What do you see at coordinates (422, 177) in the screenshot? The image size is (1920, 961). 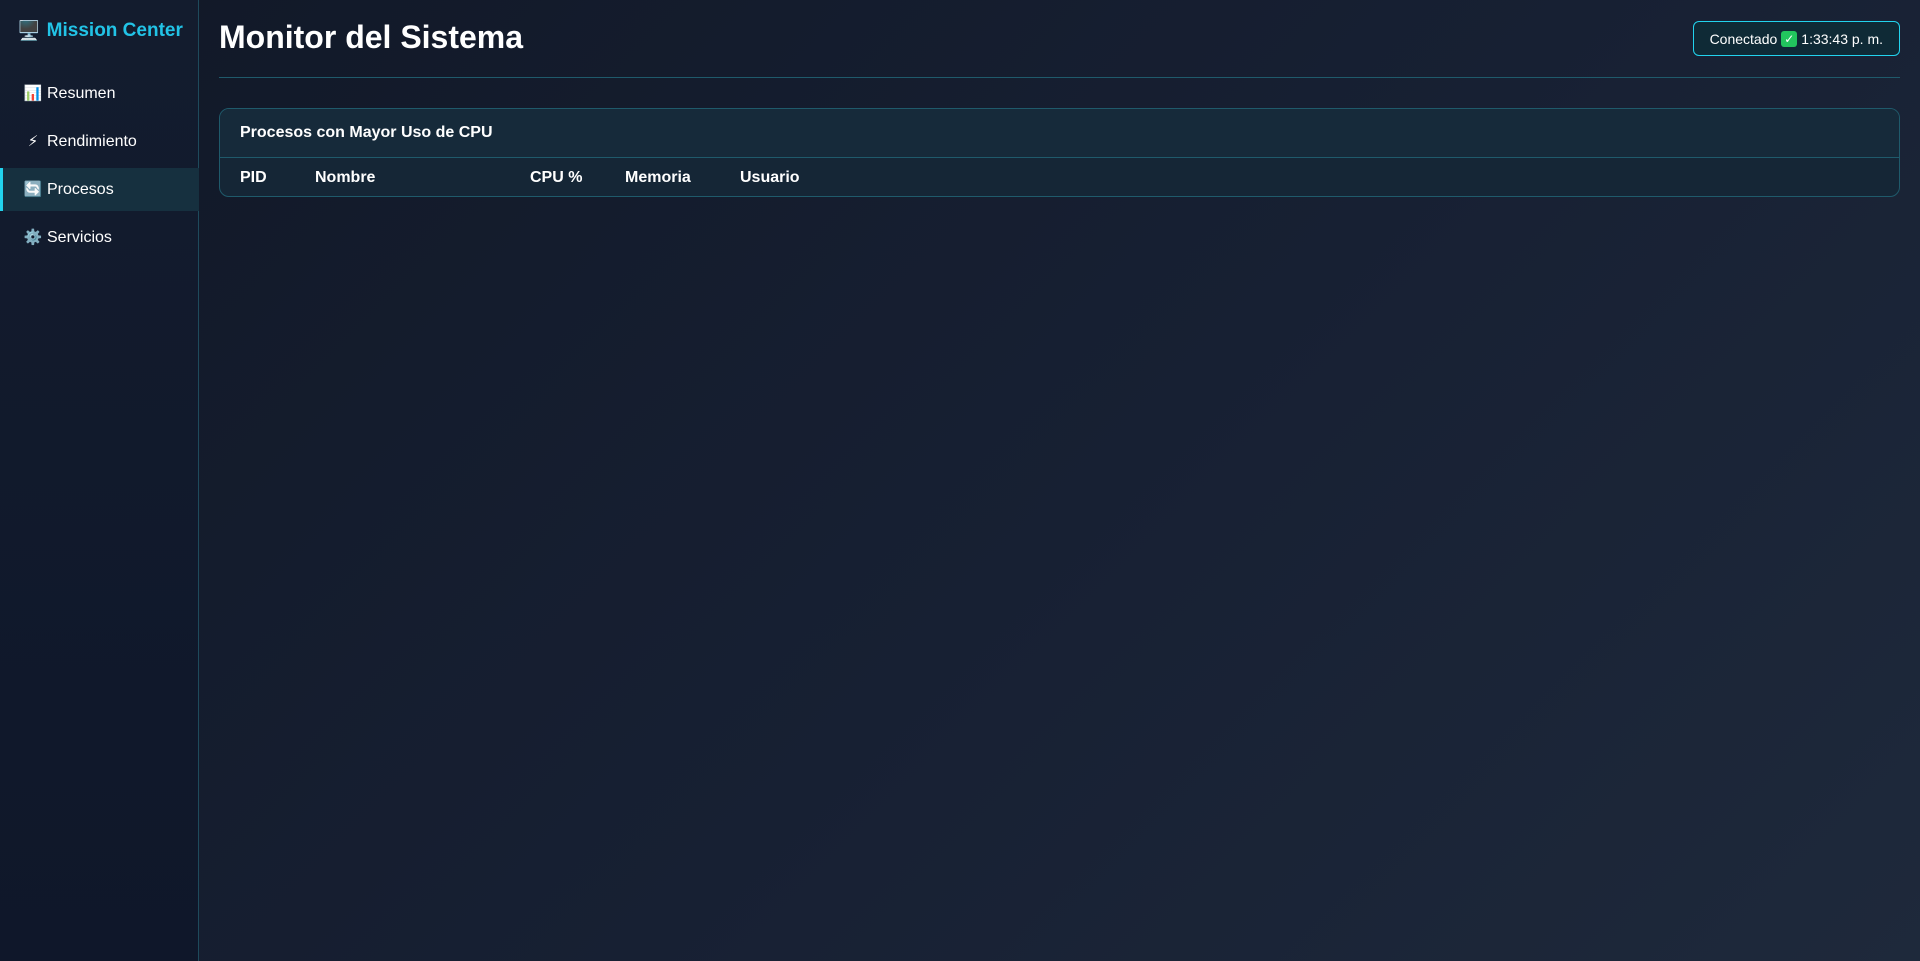 I see `column-header-nombre: Nombre` at bounding box center [422, 177].